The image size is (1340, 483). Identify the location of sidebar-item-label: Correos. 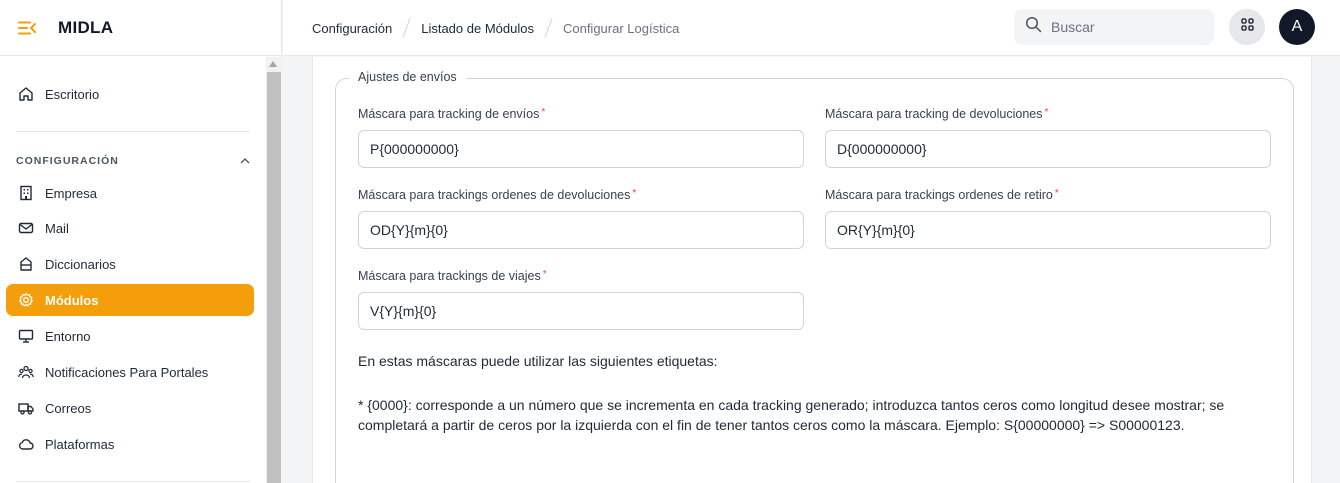
(68, 408).